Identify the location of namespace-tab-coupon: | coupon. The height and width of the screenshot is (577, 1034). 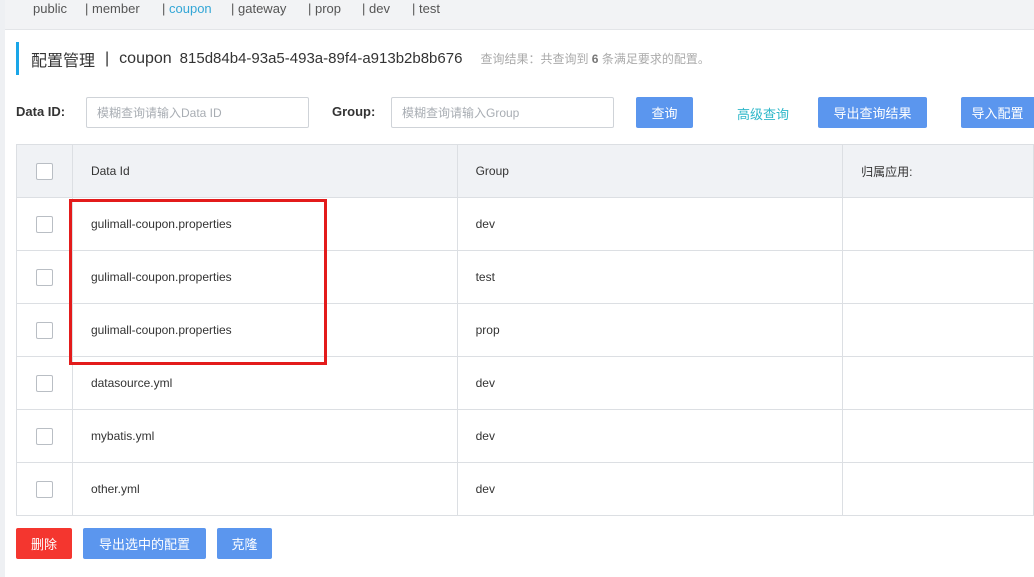
(187, 8).